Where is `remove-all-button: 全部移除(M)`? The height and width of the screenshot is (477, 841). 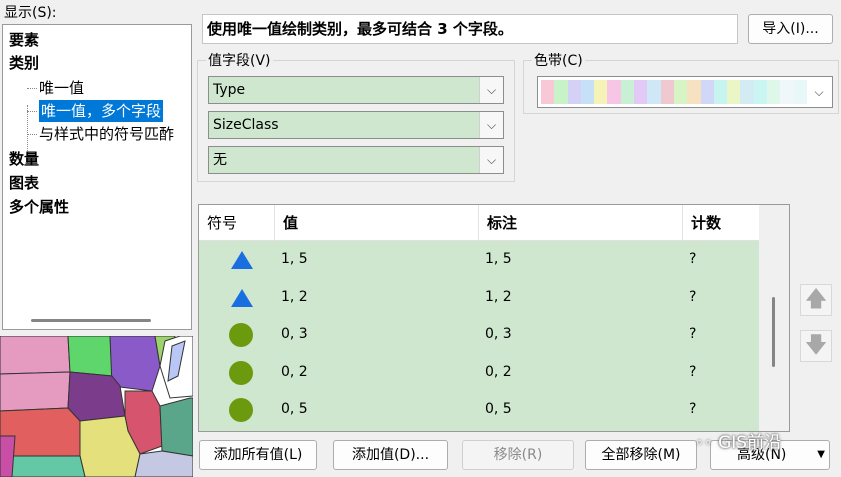
remove-all-button: 全部移除(M) is located at coordinates (641, 455).